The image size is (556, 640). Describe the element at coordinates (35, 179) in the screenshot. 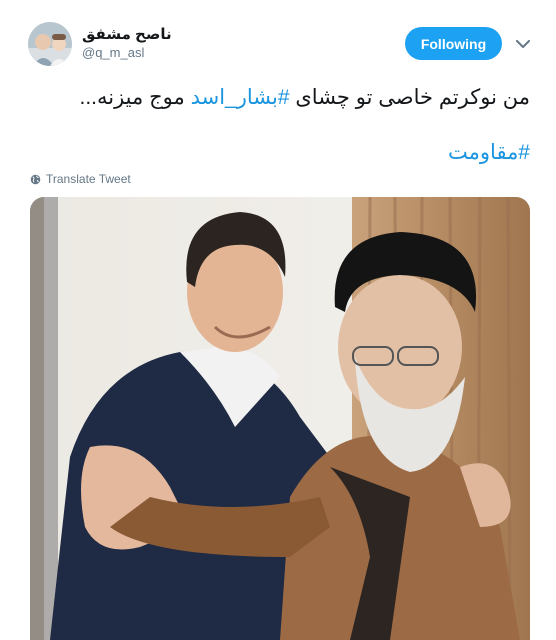

I see `globe-icon` at that location.